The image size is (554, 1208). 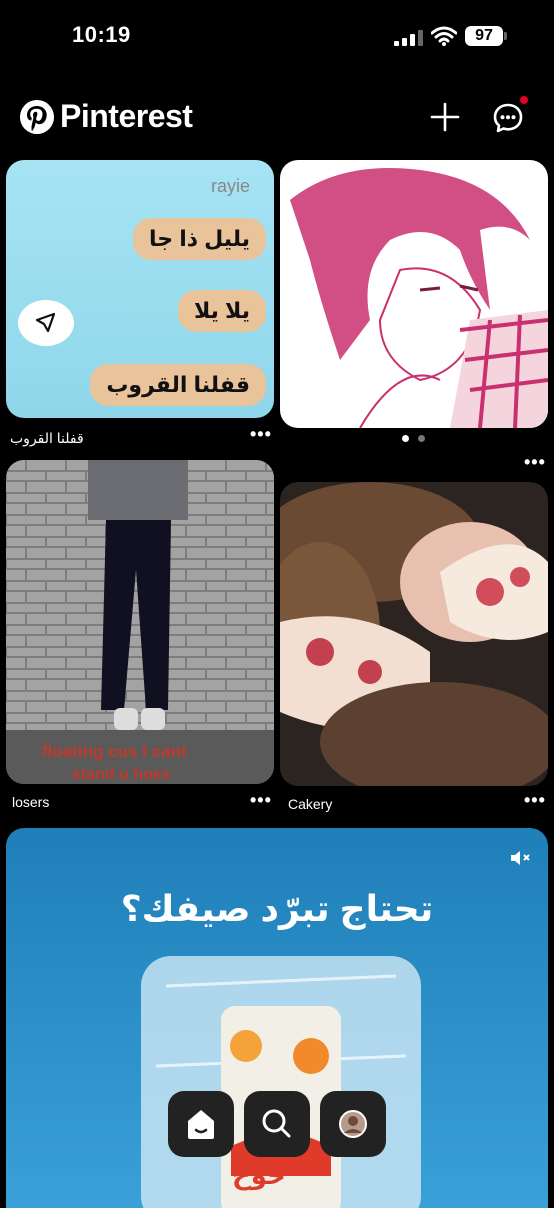 I want to click on pin-card: floating cus I cant stand u hoes, so click(x=140, y=622).